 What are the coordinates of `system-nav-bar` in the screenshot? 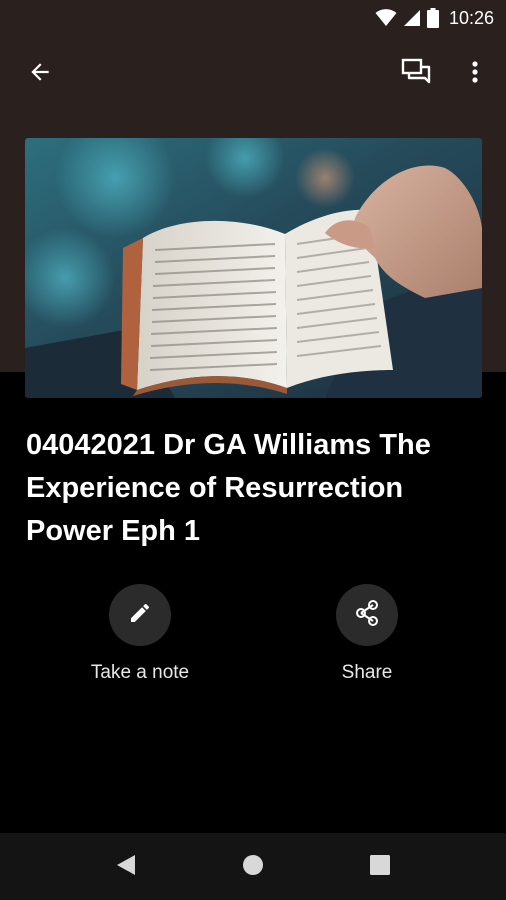 It's located at (253, 866).